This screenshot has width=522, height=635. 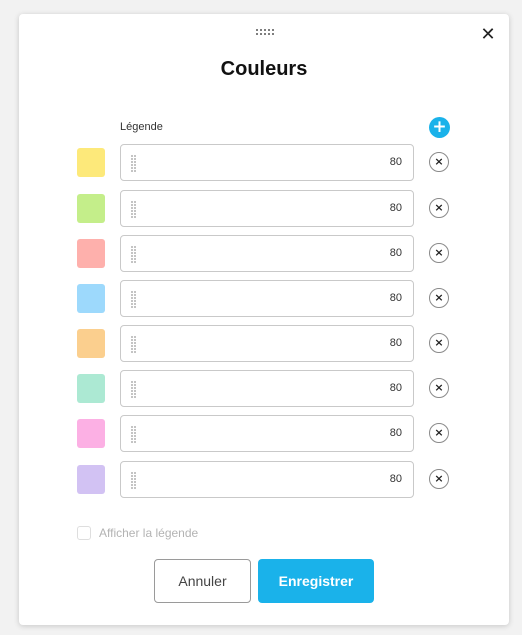 I want to click on dialog-title: Couleurs, so click(x=264, y=69).